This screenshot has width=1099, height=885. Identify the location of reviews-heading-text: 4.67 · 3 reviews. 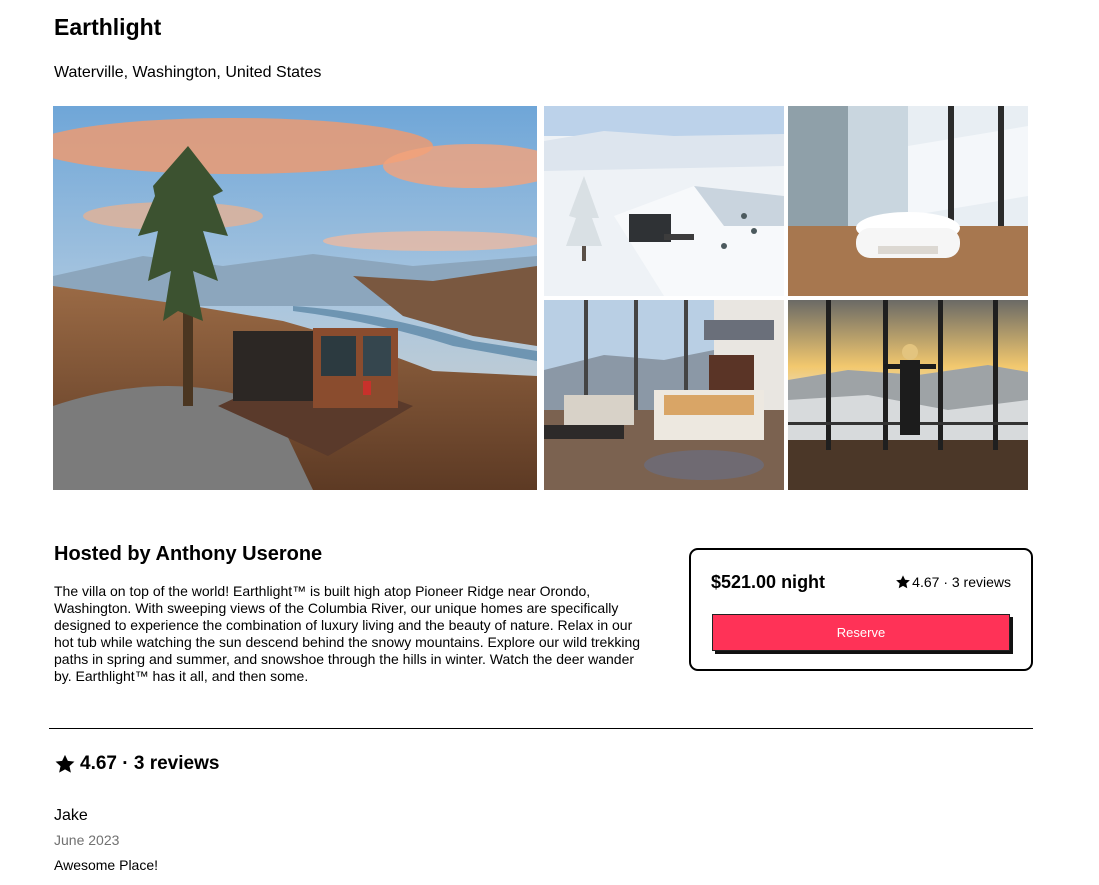
(150, 763).